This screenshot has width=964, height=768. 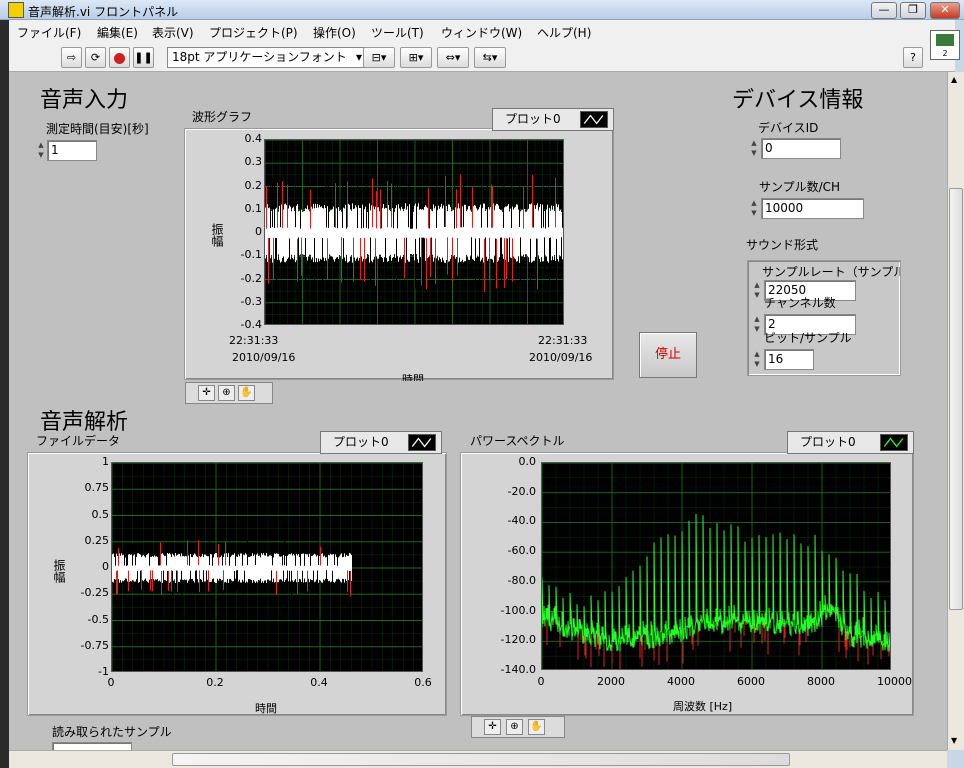 I want to click on device-id-spinner: ▲ ▼, so click(x=754, y=148).